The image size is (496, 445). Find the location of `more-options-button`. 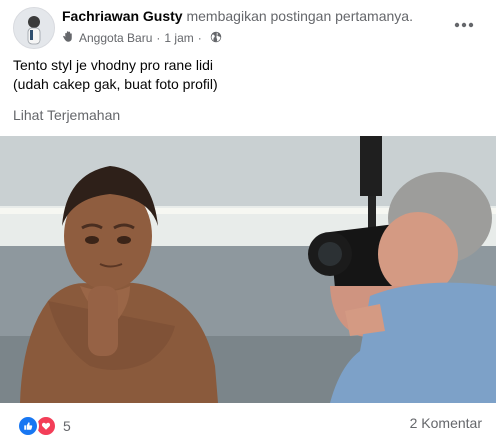

more-options-button is located at coordinates (464, 24).